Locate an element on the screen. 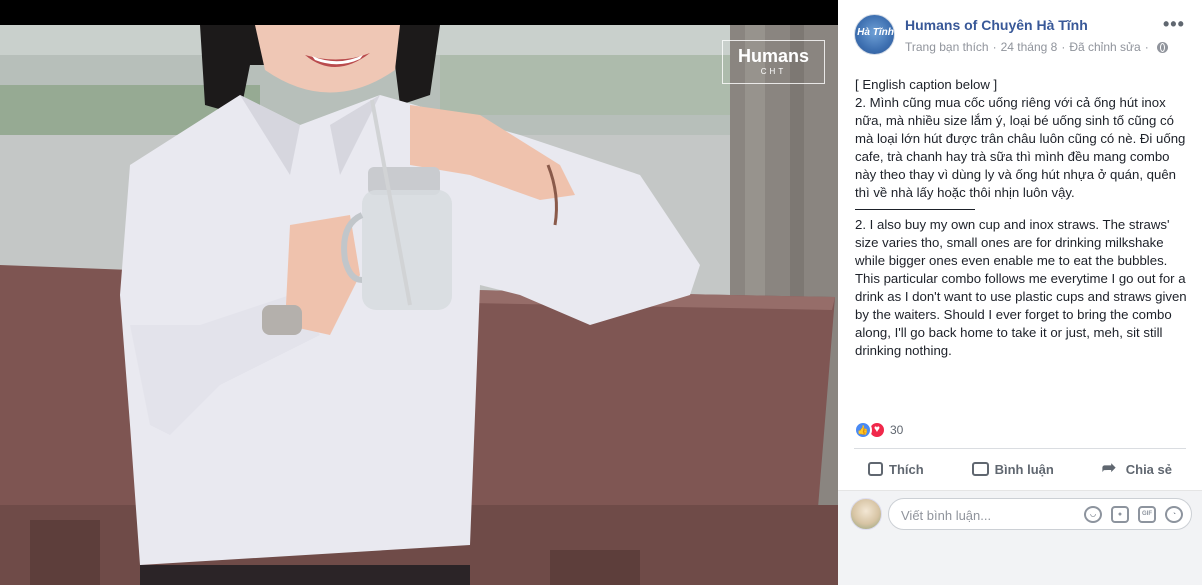 The width and height of the screenshot is (1202, 585). comment-label: Bình luận is located at coordinates (1024, 469).